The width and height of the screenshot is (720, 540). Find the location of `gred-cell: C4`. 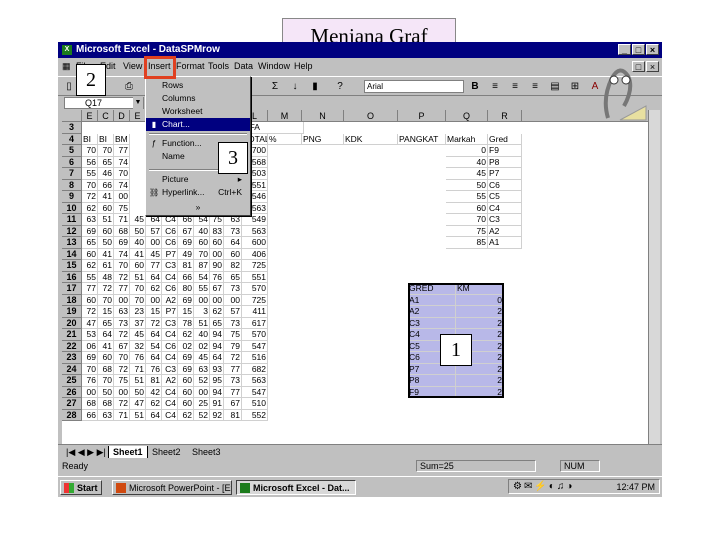

gred-cell: C4 is located at coordinates (505, 208).